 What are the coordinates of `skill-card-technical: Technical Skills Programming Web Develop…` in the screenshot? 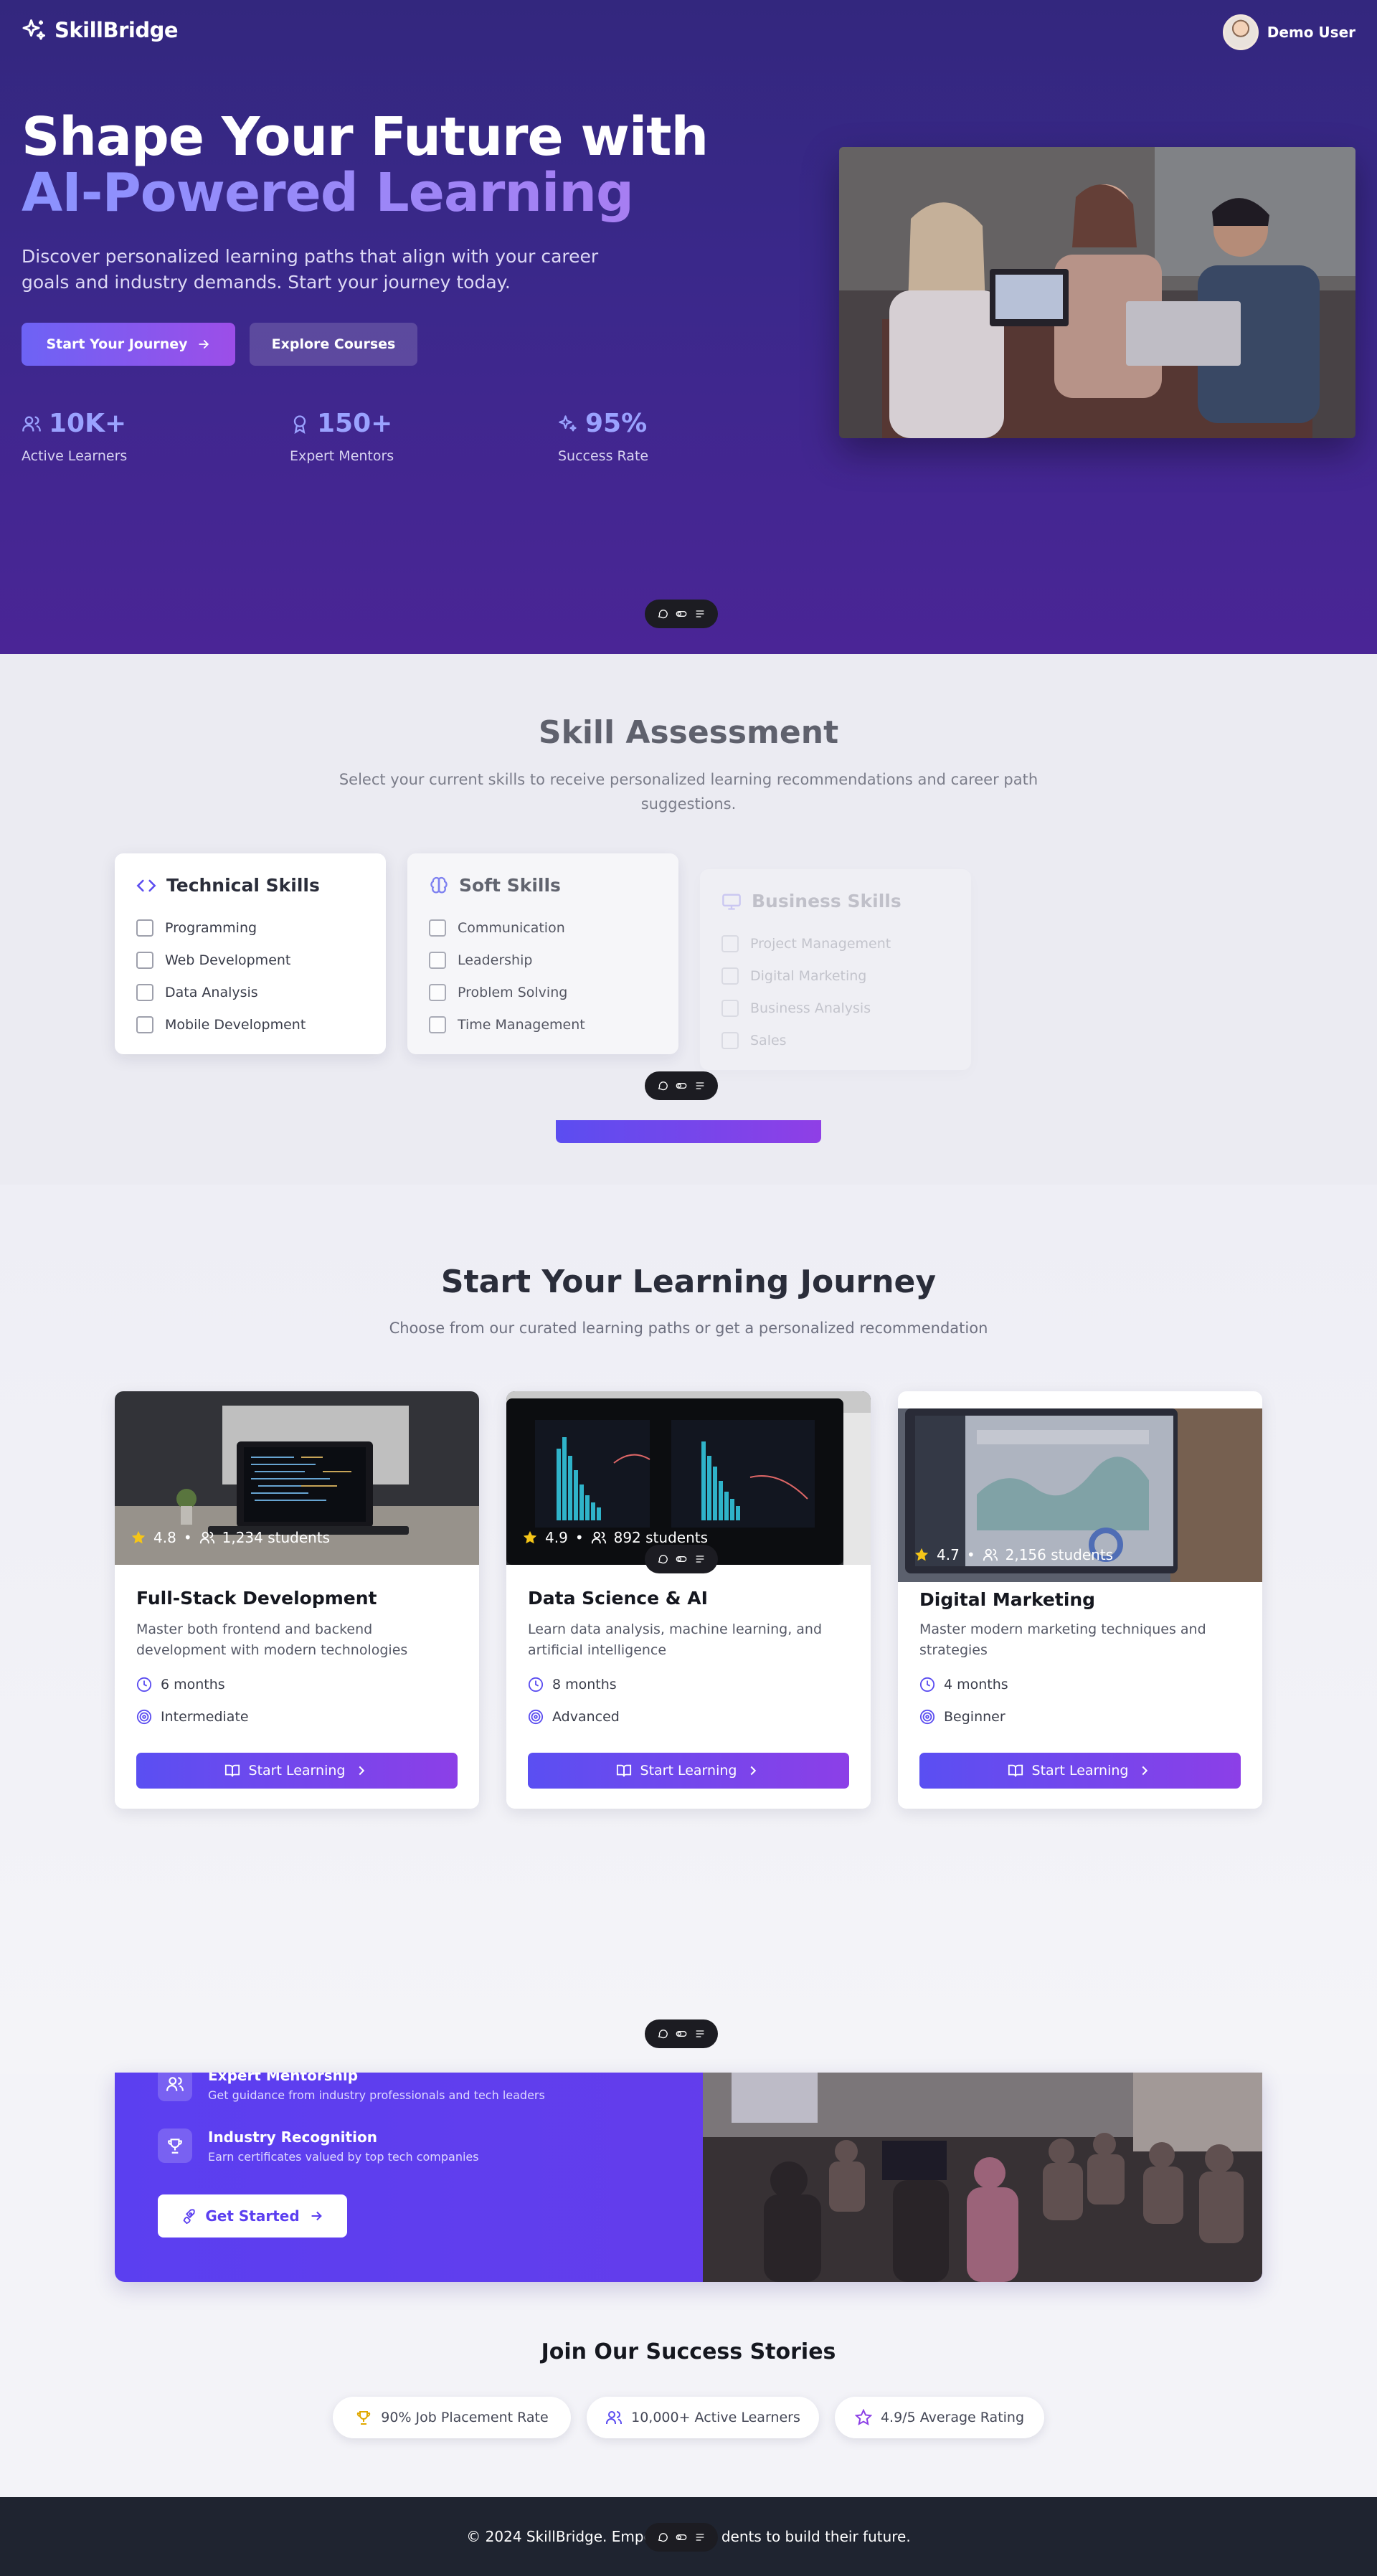 It's located at (250, 953).